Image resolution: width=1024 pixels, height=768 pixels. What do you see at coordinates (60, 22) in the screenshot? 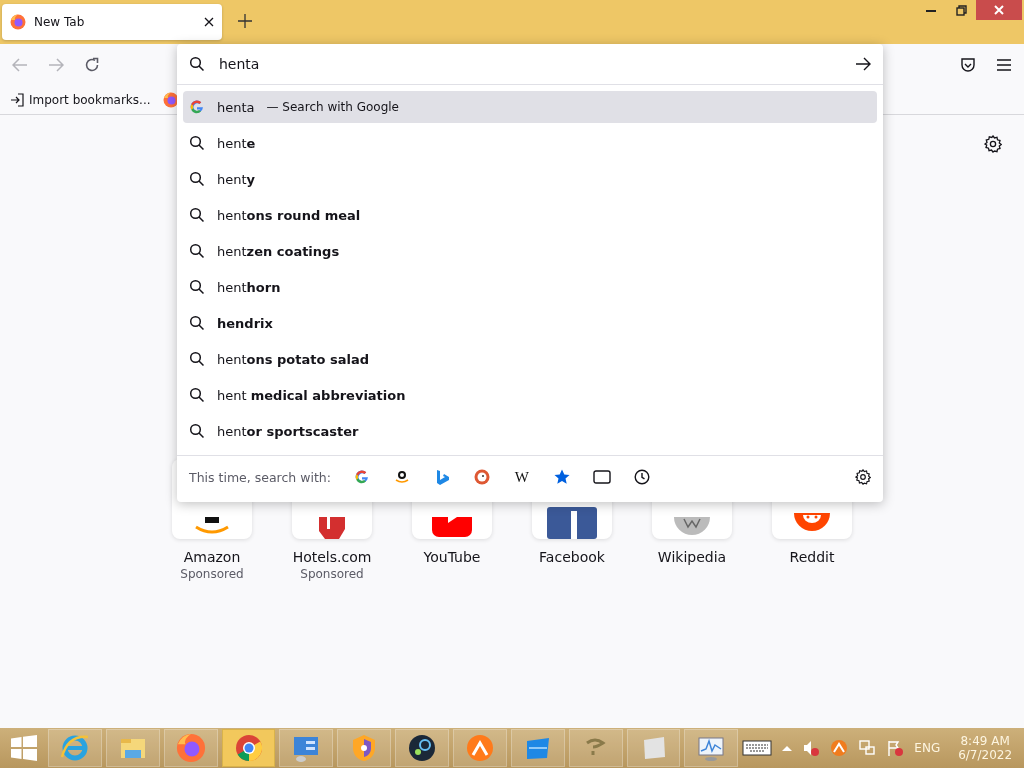
I see `tab-title: New Tab` at bounding box center [60, 22].